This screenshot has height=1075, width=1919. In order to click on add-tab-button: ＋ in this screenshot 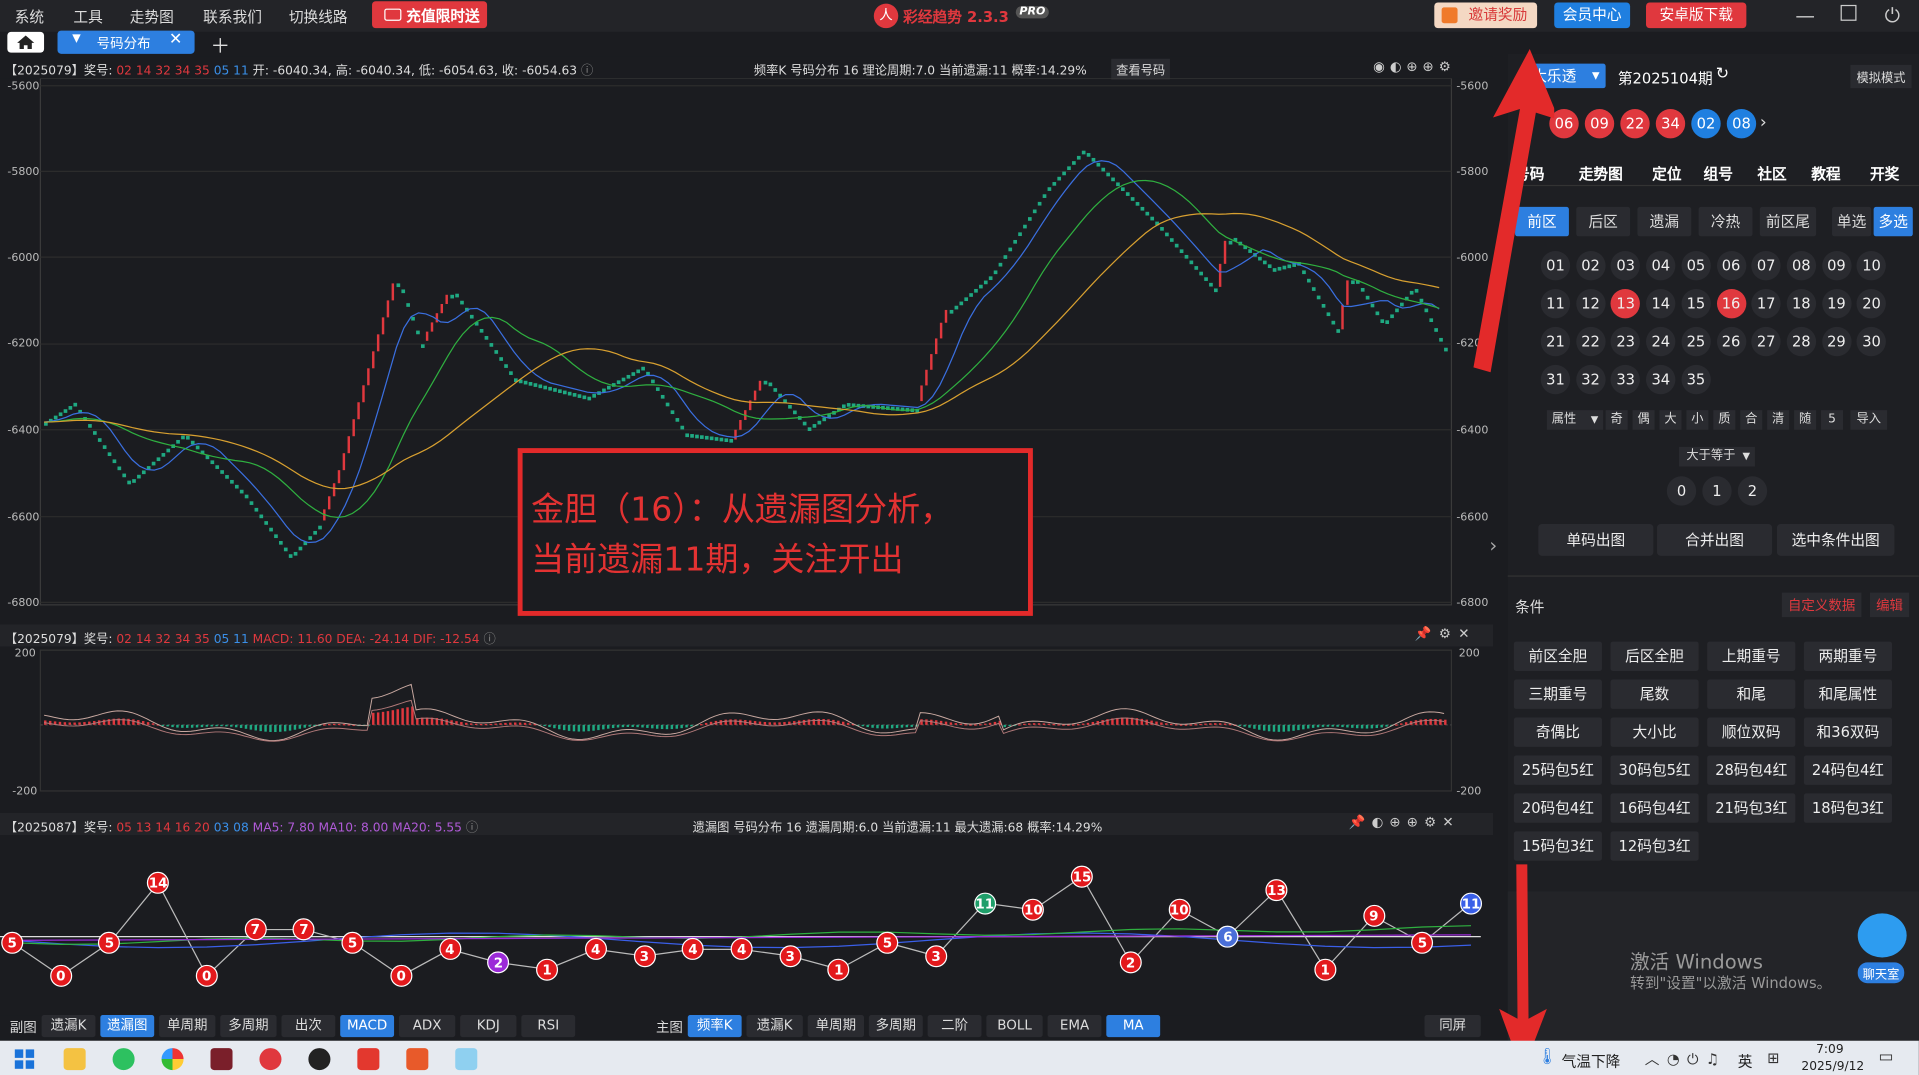, I will do `click(220, 43)`.